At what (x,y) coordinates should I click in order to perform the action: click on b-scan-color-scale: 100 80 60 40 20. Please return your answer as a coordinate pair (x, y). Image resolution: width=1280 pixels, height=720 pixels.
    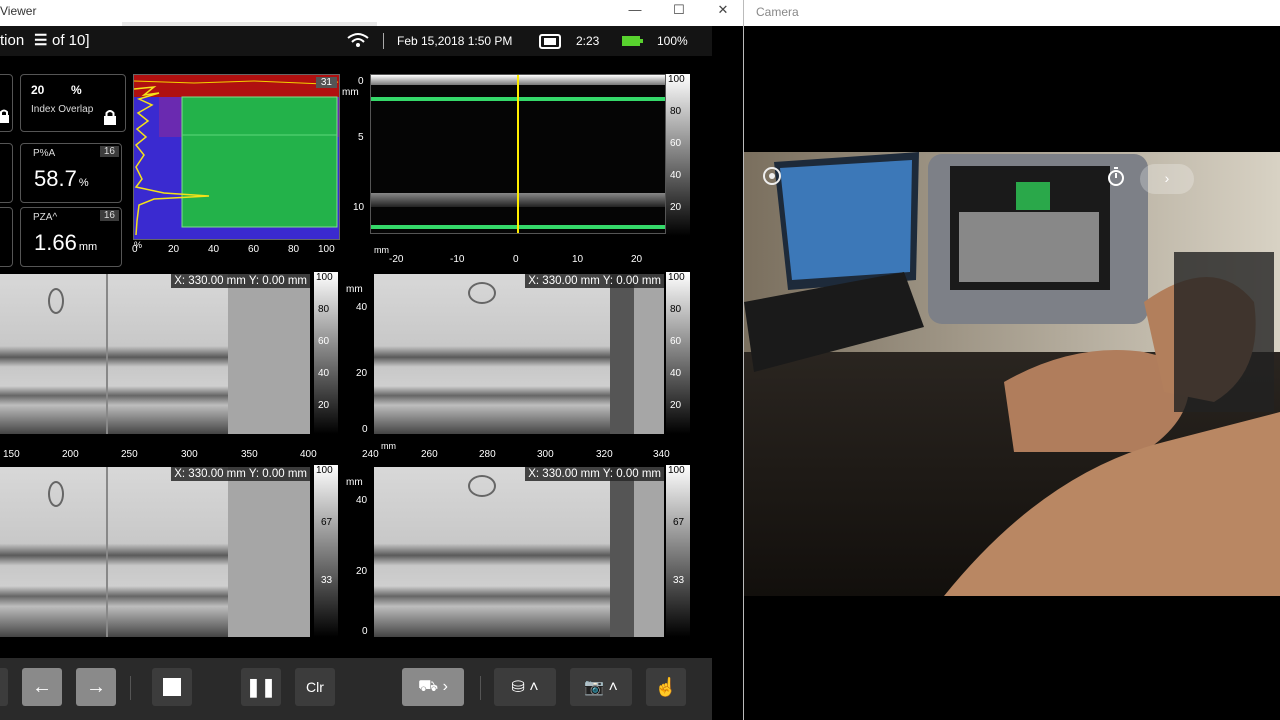
    Looking at the image, I should click on (678, 155).